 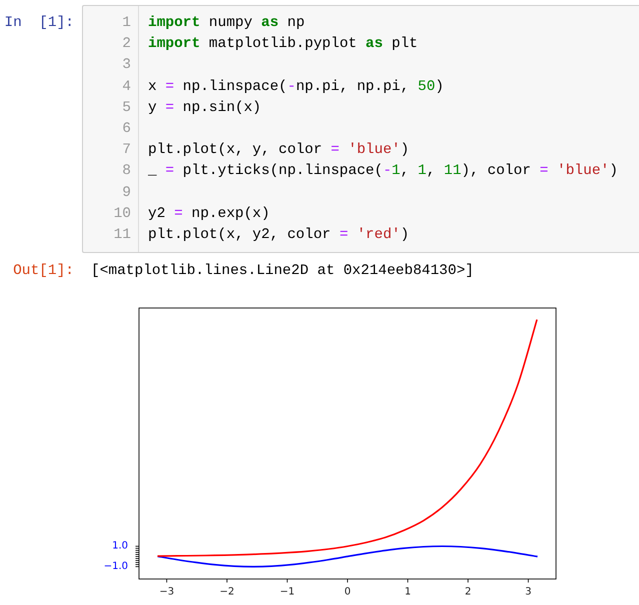 What do you see at coordinates (226, 23) in the screenshot?
I see `code-line: import numpy as np` at bounding box center [226, 23].